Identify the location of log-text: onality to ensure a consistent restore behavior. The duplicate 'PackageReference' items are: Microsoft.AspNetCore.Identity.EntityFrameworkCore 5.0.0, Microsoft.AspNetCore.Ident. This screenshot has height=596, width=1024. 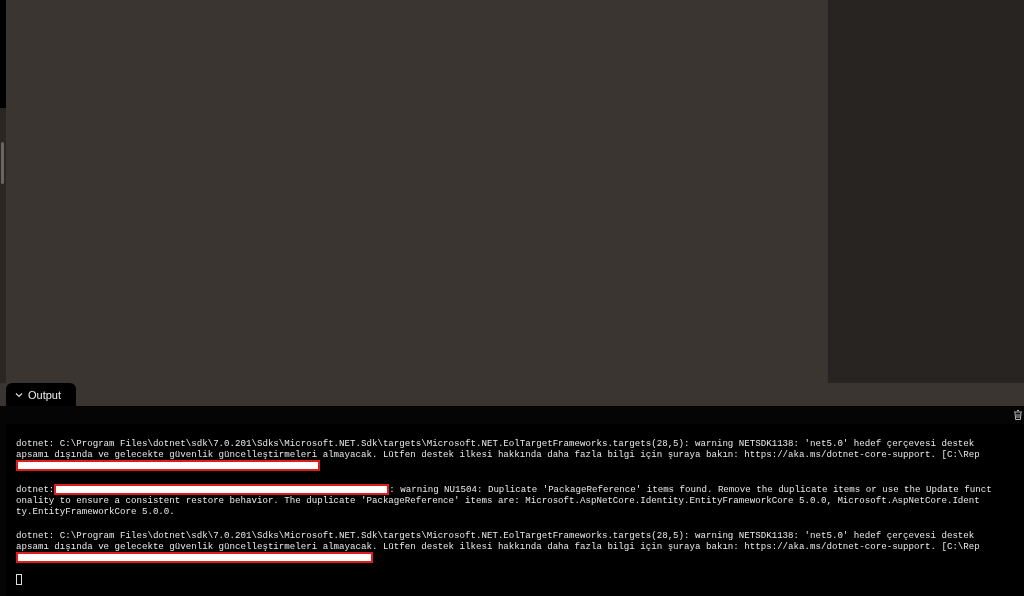
(498, 500).